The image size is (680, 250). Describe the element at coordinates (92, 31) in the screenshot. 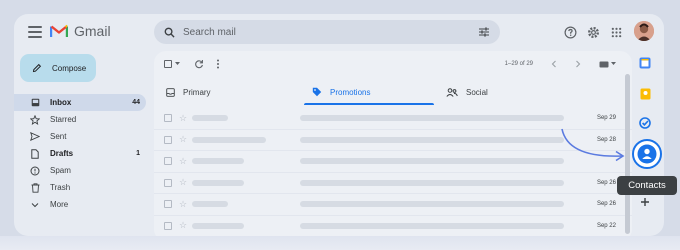

I see `app-name: Gmail` at that location.